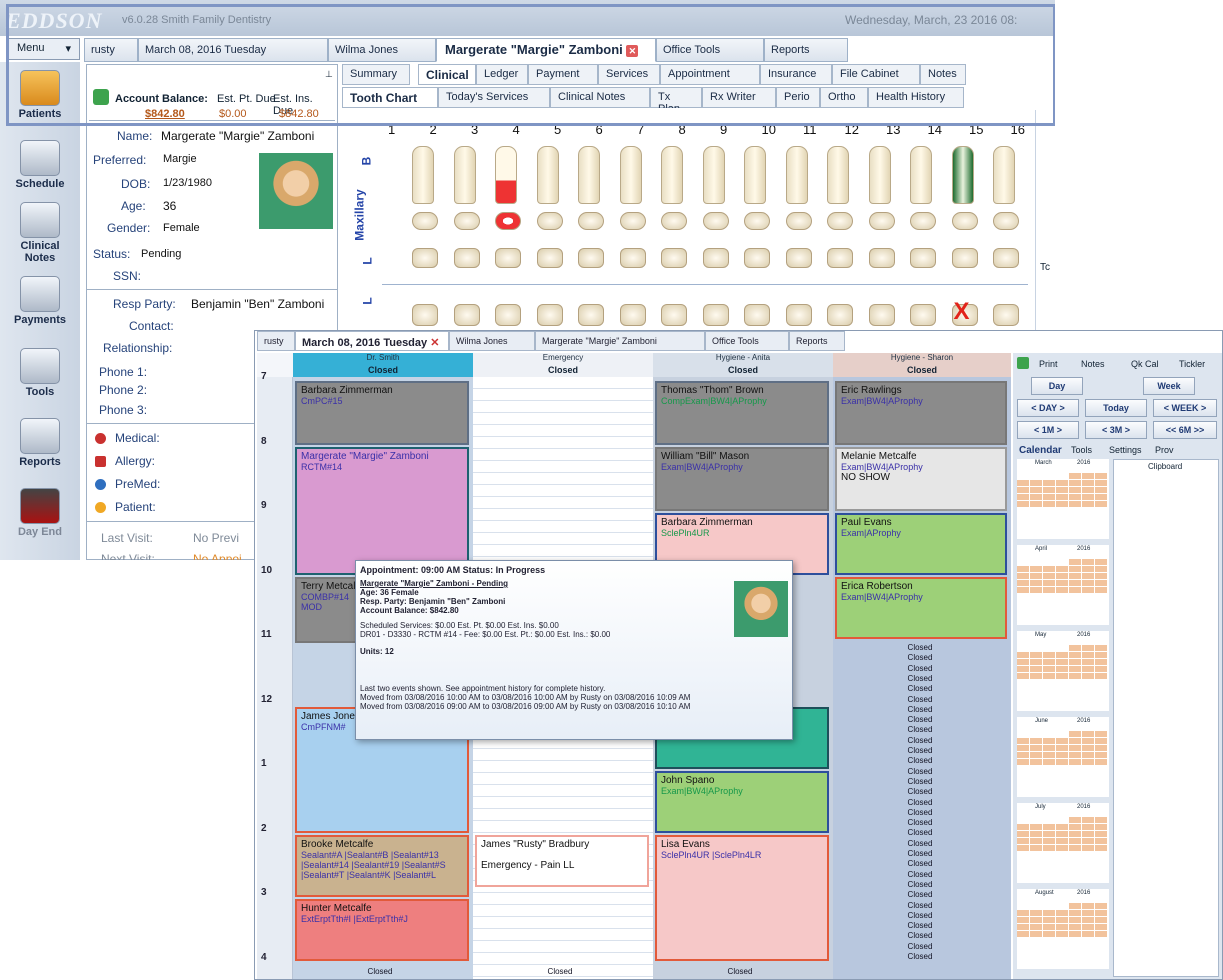 The height and width of the screenshot is (980, 1223). Describe the element at coordinates (1063, 585) in the screenshot. I see `mini-calendar: April 2016` at that location.